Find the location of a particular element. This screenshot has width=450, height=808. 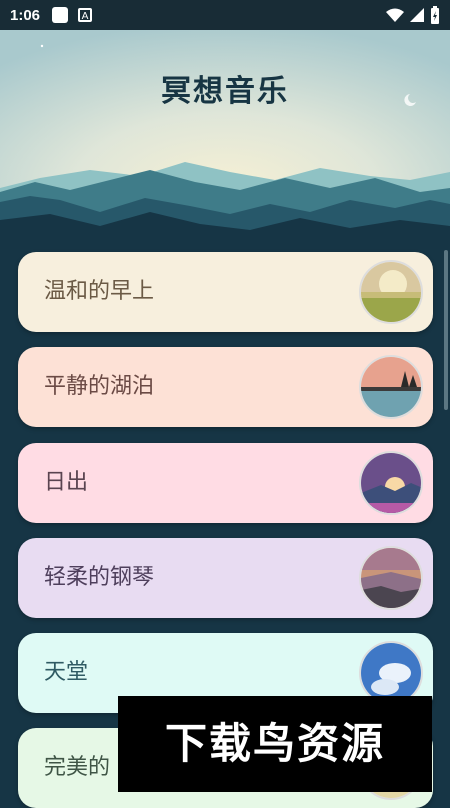

status-icons is located at coordinates (413, 15).